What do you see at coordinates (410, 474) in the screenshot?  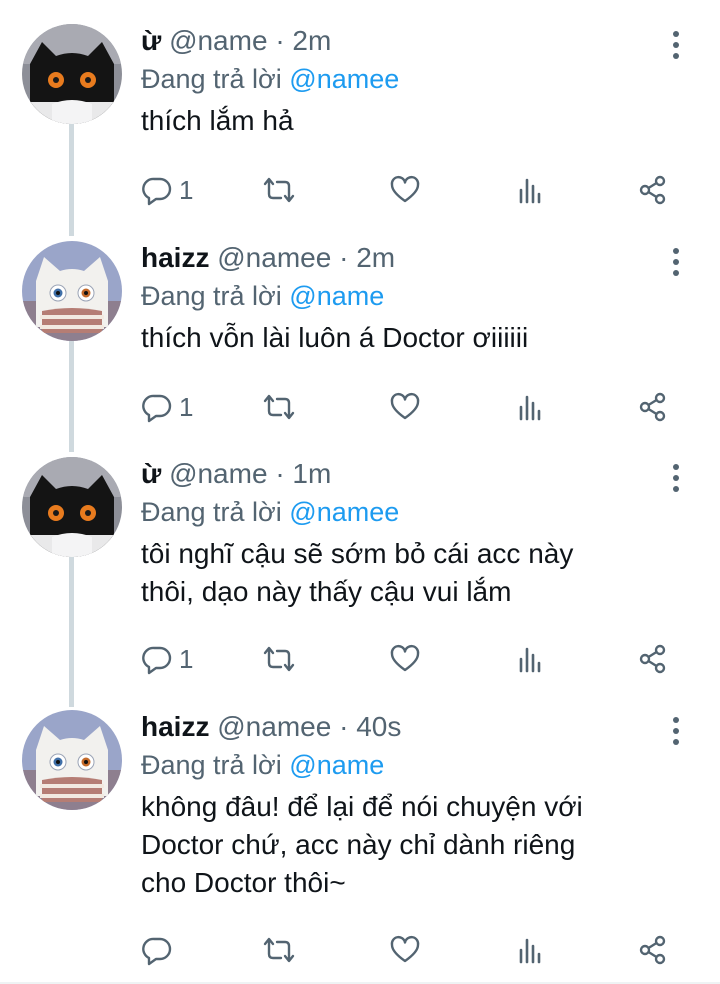 I see `tweet-header: ừ @name · 1m` at bounding box center [410, 474].